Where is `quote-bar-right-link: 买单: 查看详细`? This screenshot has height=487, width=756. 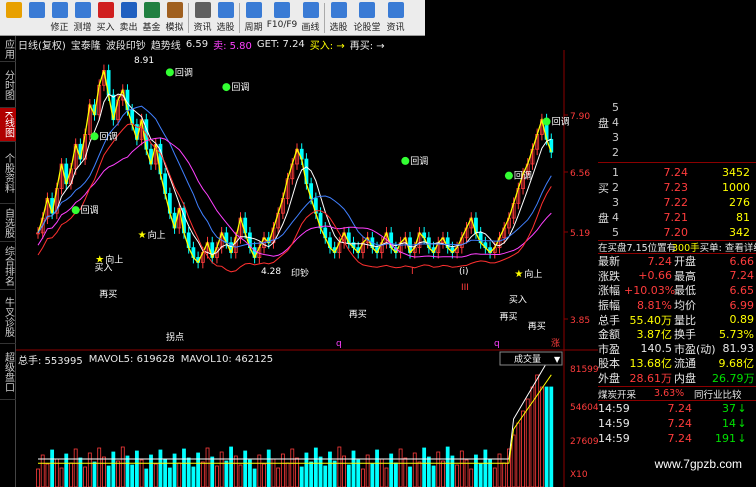 quote-bar-right-link: 买单: 查看详细 is located at coordinates (728, 247).